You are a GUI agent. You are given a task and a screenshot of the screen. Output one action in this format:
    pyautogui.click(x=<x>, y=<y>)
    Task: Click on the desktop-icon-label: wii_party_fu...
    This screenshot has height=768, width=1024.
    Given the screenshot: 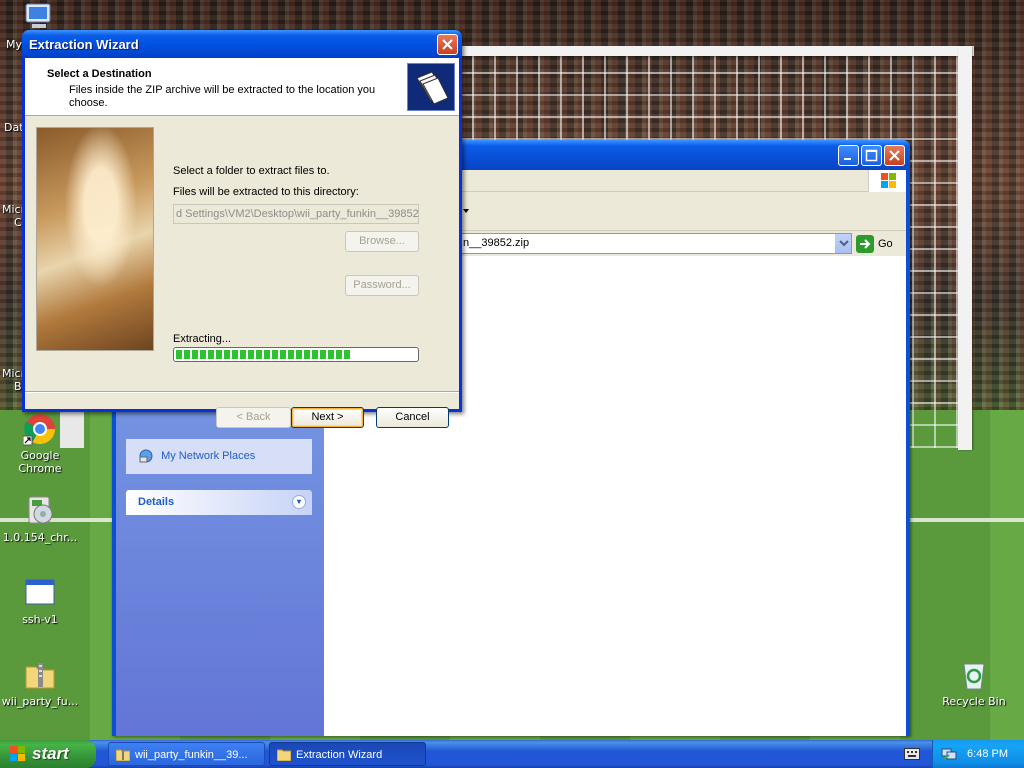 What is the action you would take?
    pyautogui.click(x=40, y=701)
    